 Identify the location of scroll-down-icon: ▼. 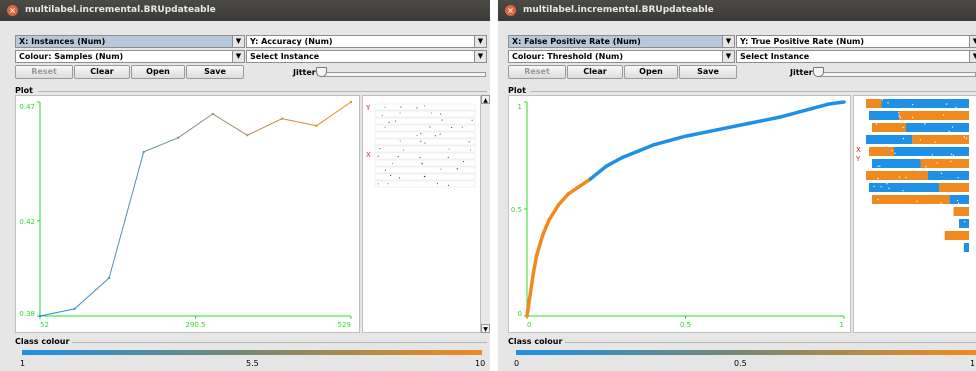
(485, 328).